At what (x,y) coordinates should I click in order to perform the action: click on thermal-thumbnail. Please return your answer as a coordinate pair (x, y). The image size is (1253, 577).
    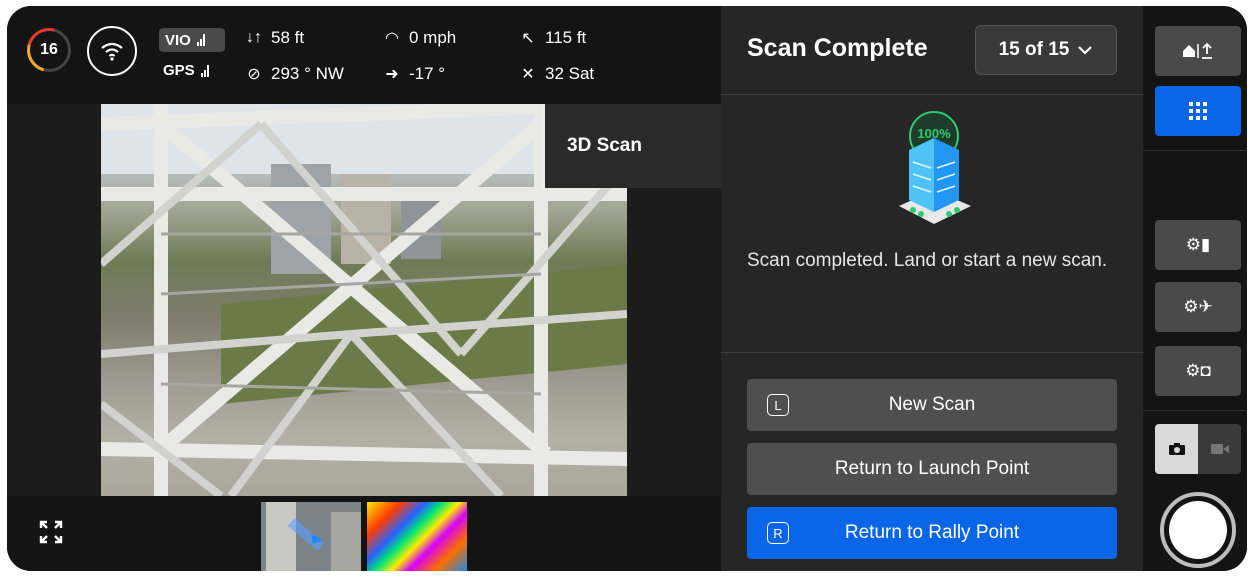
    Looking at the image, I should click on (417, 536).